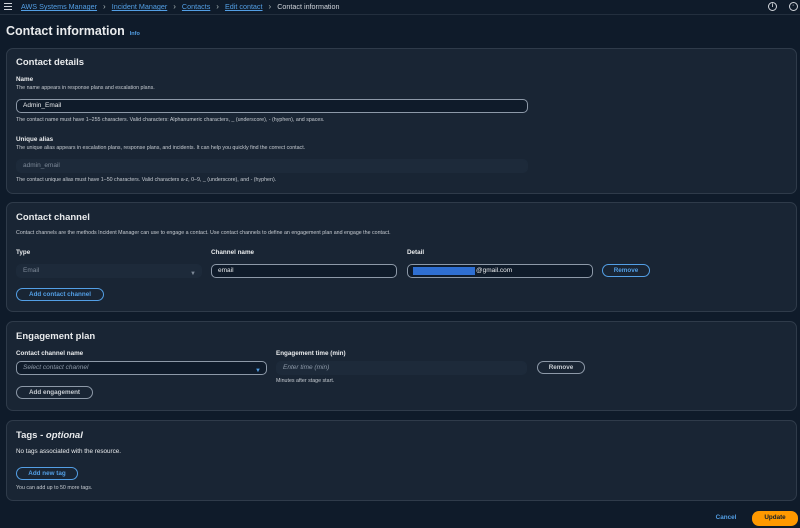 The width and height of the screenshot is (800, 528). Describe the element at coordinates (308, 6) in the screenshot. I see `breadcrumb-current: Contact information` at that location.